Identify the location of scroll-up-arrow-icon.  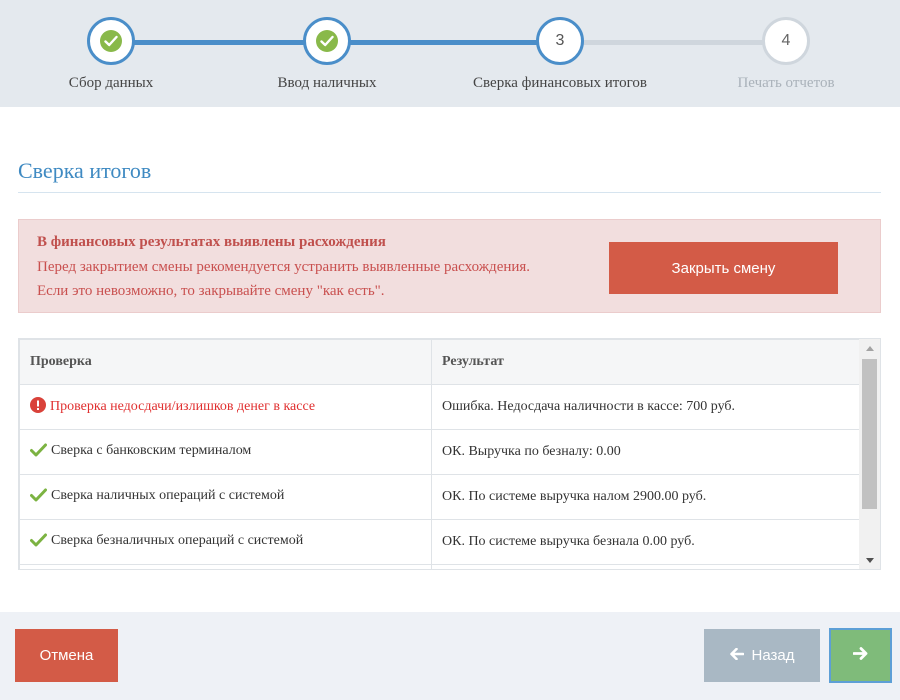
(869, 348).